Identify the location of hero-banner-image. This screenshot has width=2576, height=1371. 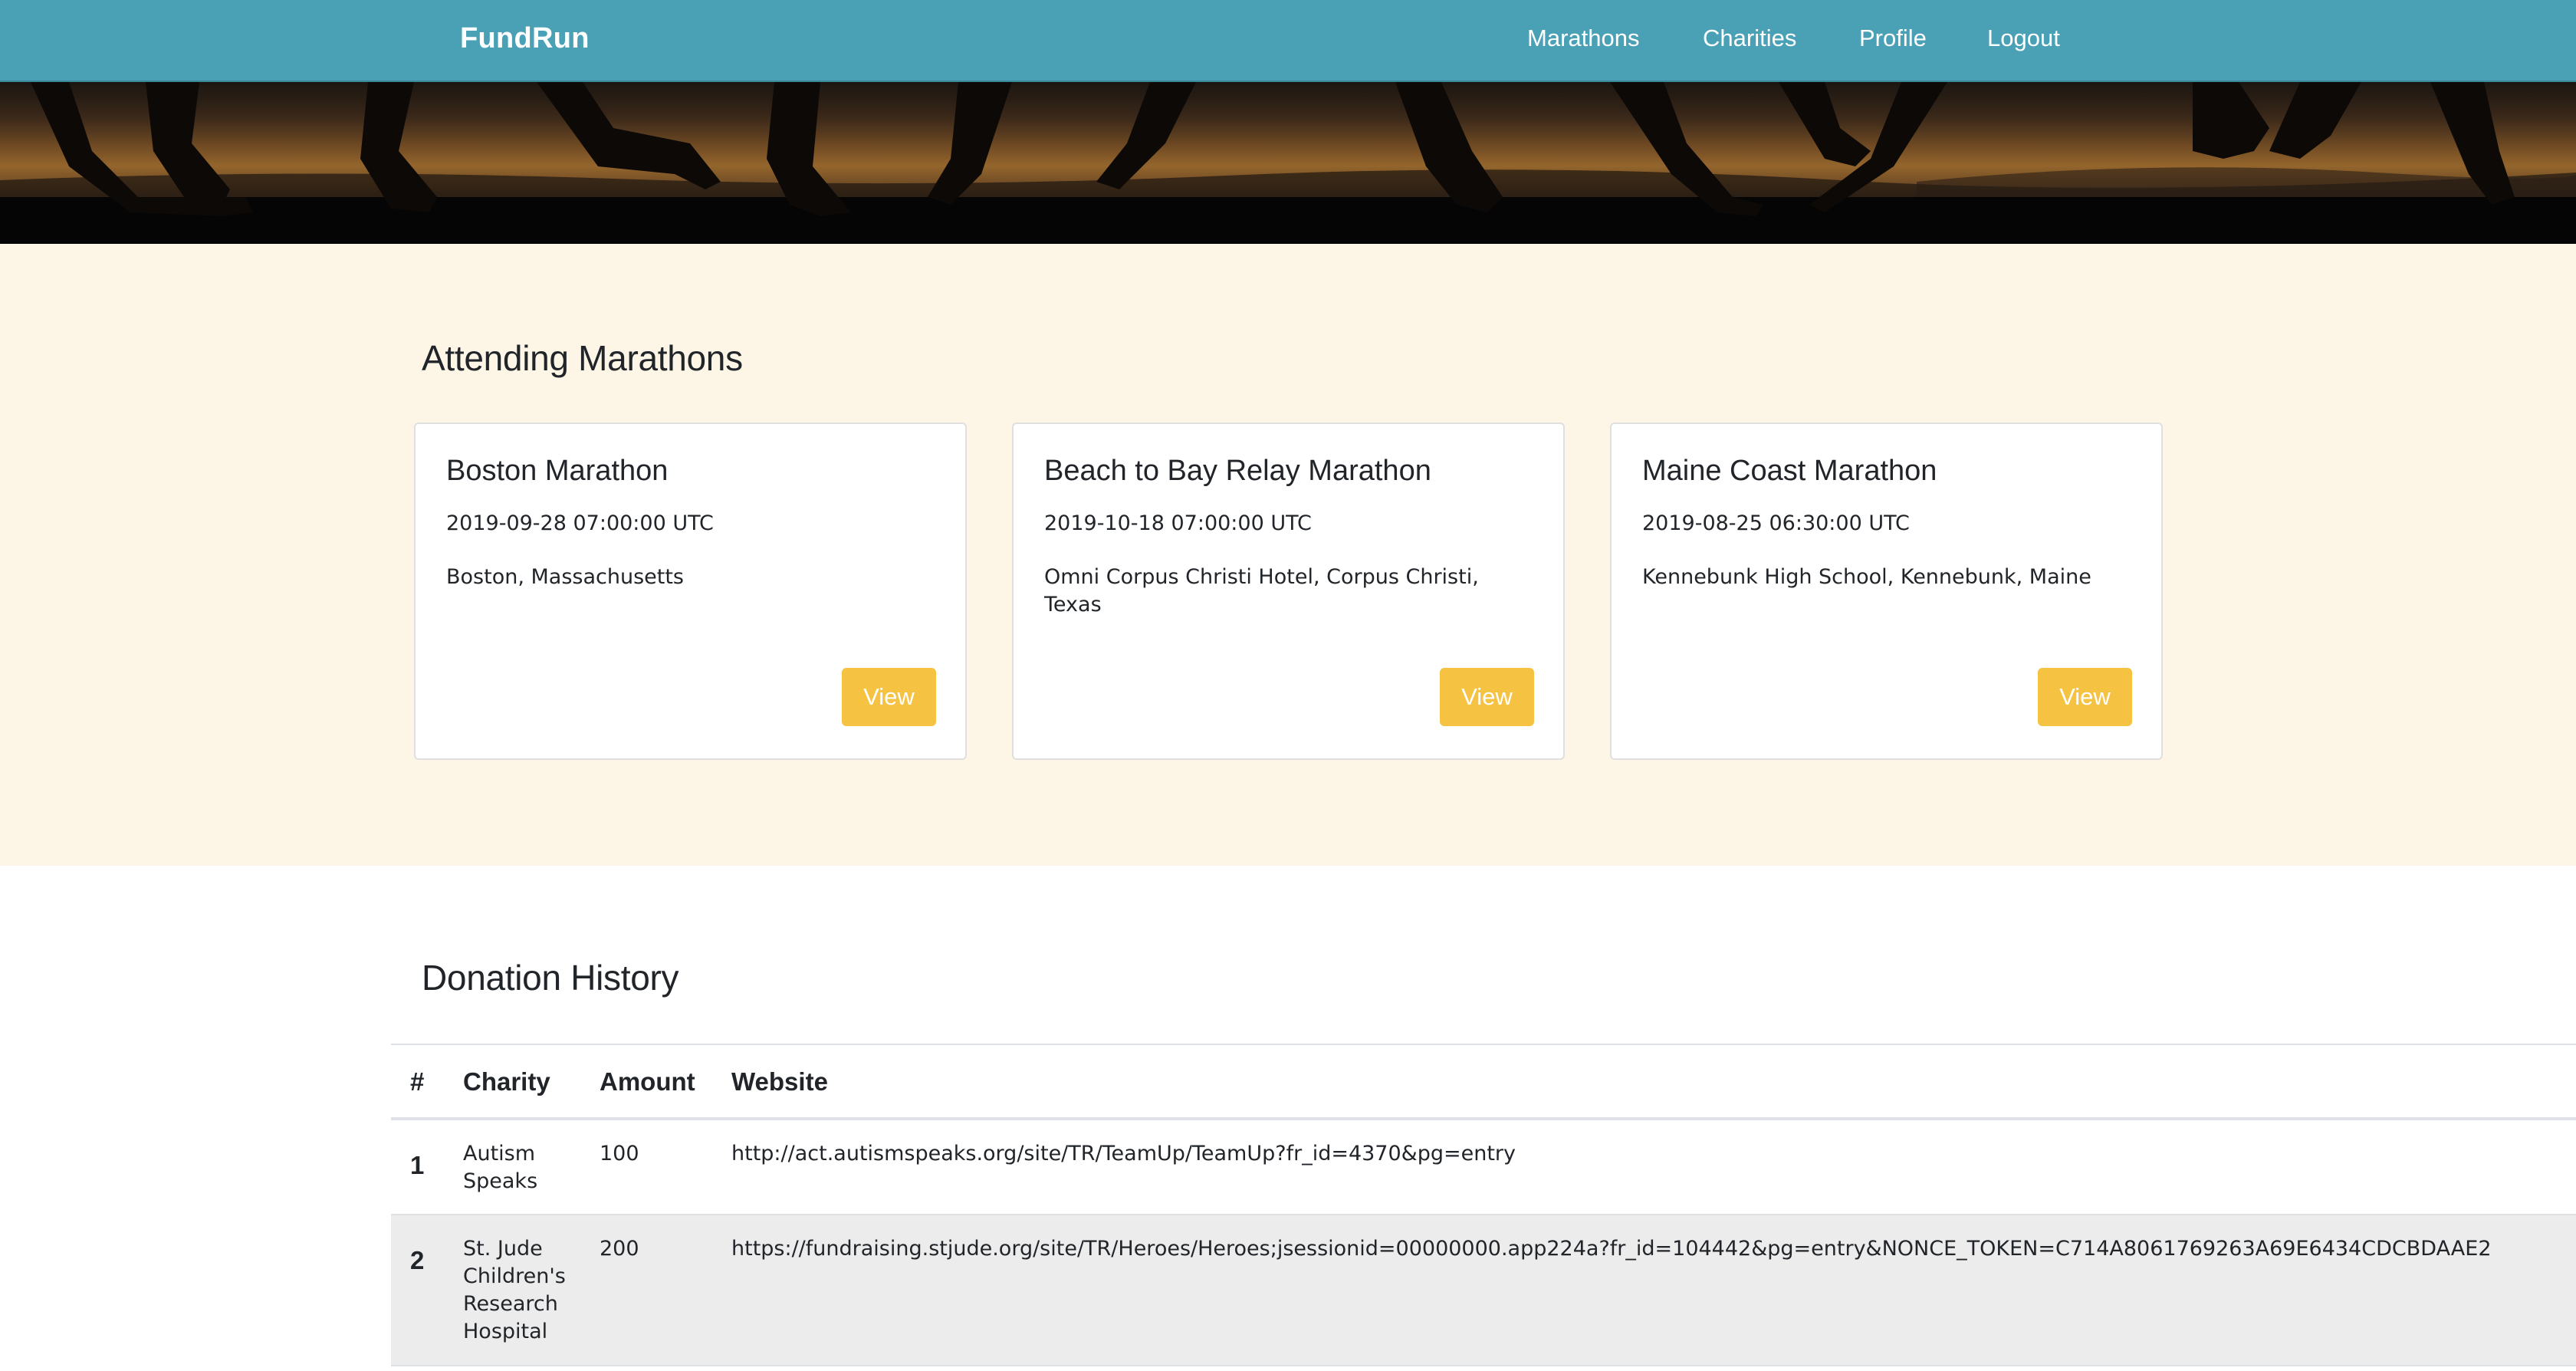
(1288, 163).